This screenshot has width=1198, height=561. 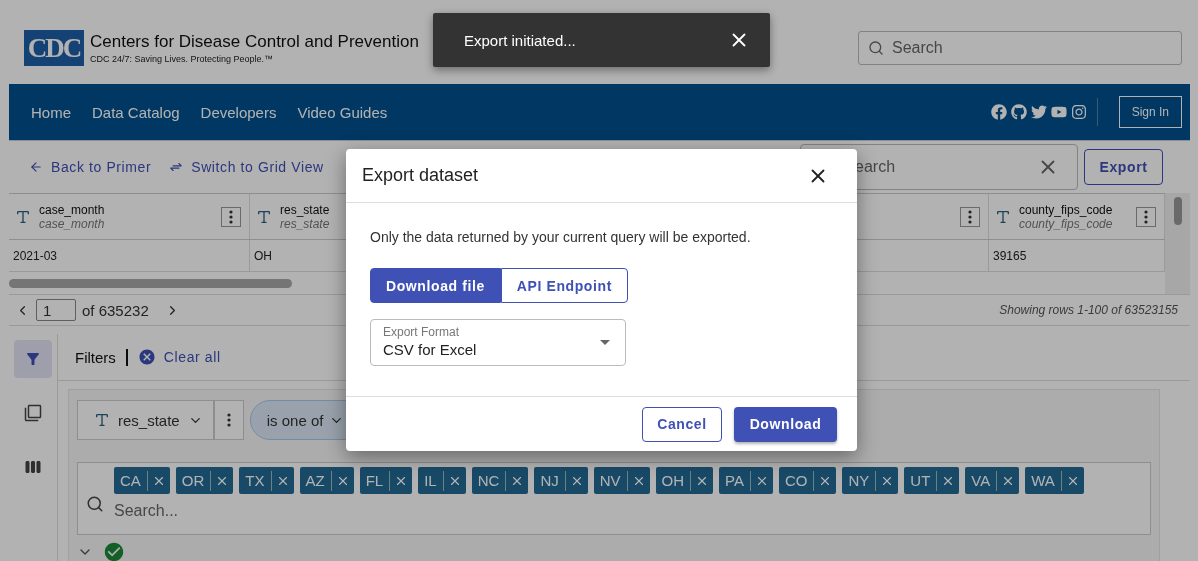 What do you see at coordinates (1066, 209) in the screenshot?
I see `column-name: county_fips_code` at bounding box center [1066, 209].